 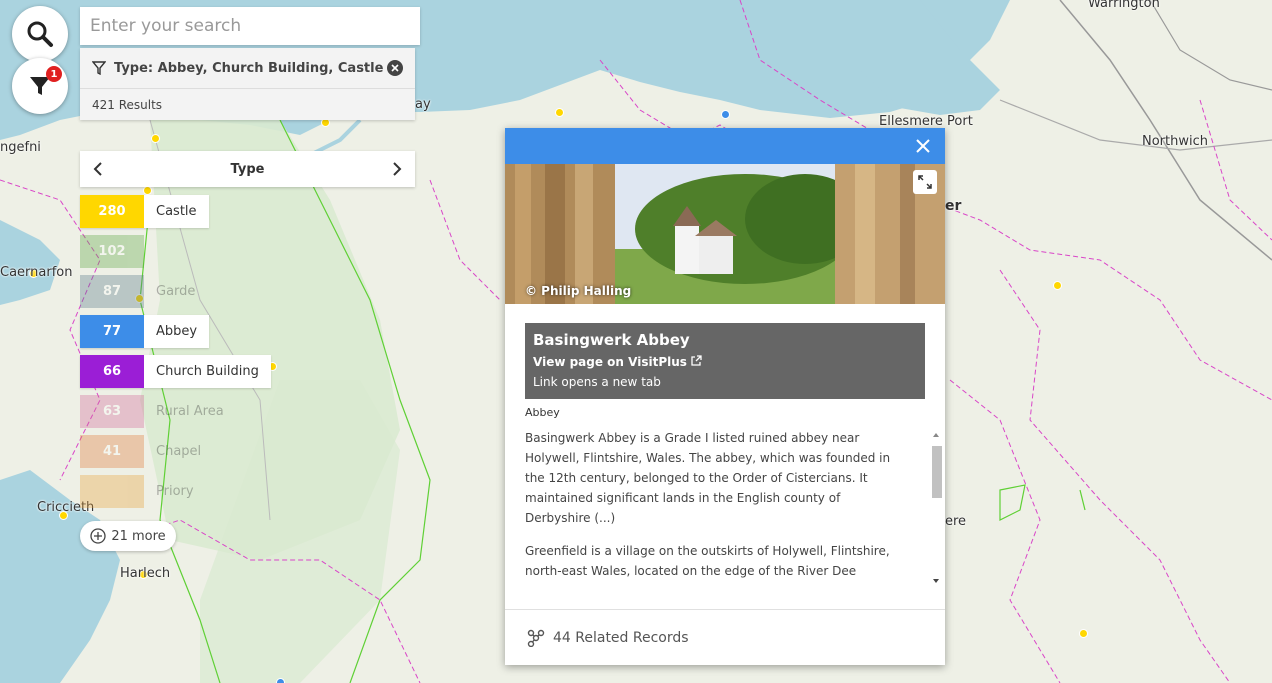 I want to click on related-records-label: 44 Related Records, so click(x=621, y=637).